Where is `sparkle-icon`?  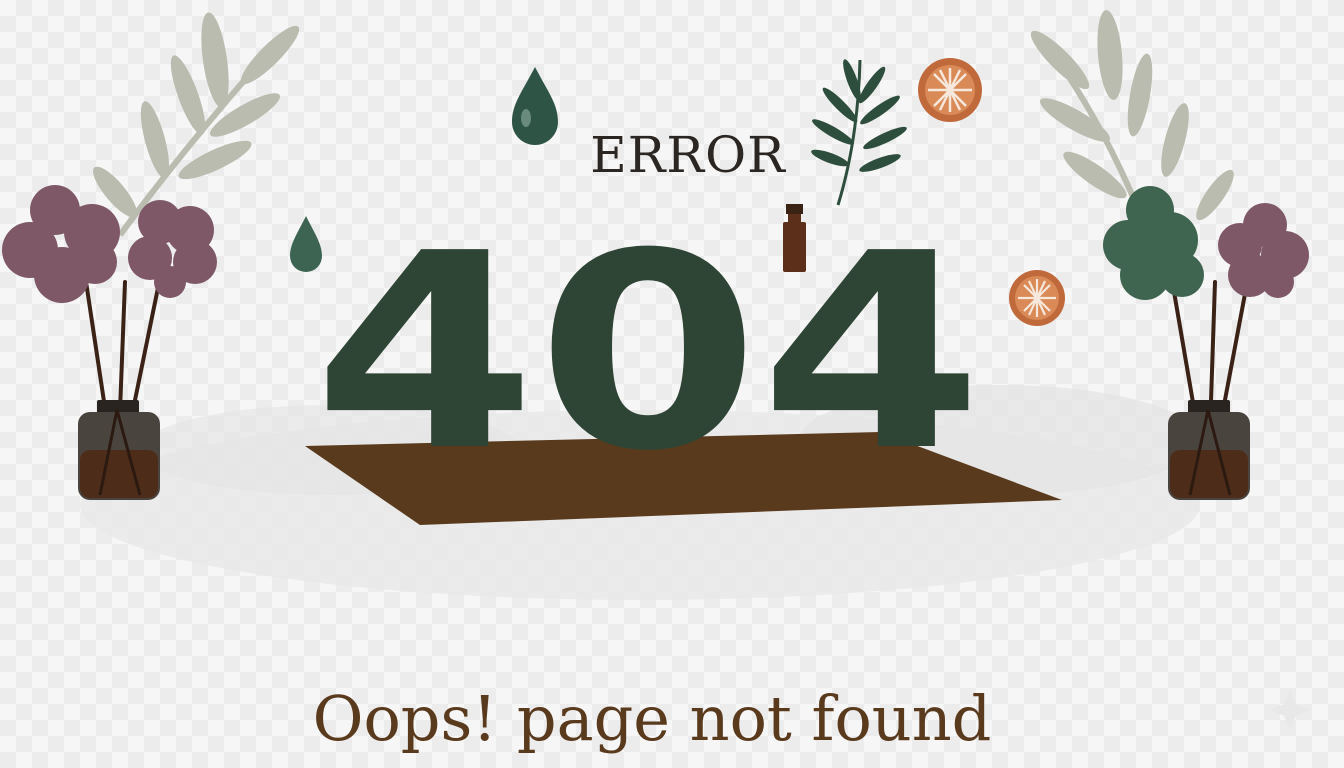 sparkle-icon is located at coordinates (1290, 710).